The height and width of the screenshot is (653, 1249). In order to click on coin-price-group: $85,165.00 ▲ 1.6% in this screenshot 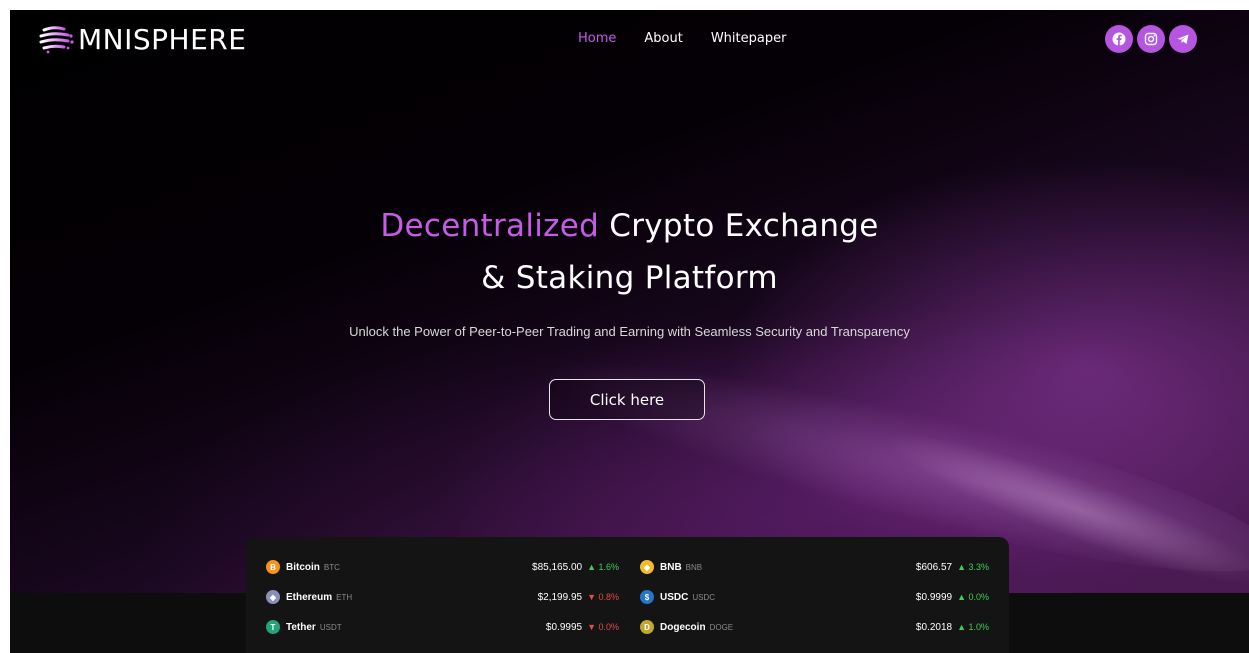, I will do `click(575, 567)`.